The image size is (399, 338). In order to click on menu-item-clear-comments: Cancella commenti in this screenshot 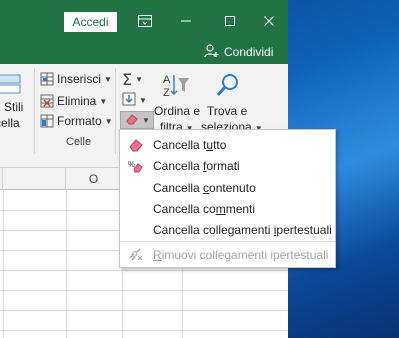, I will do `click(227, 209)`.